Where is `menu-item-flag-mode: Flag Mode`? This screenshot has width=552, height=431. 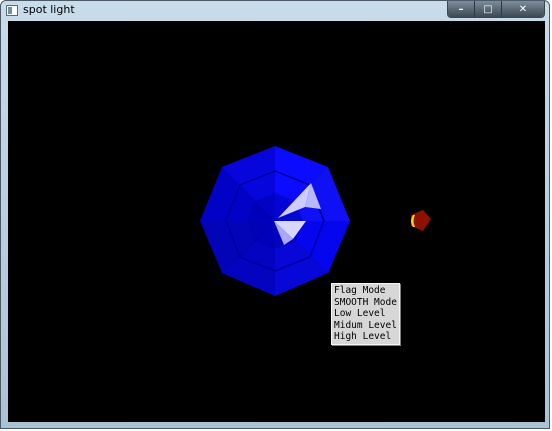 menu-item-flag-mode: Flag Mode is located at coordinates (365, 291).